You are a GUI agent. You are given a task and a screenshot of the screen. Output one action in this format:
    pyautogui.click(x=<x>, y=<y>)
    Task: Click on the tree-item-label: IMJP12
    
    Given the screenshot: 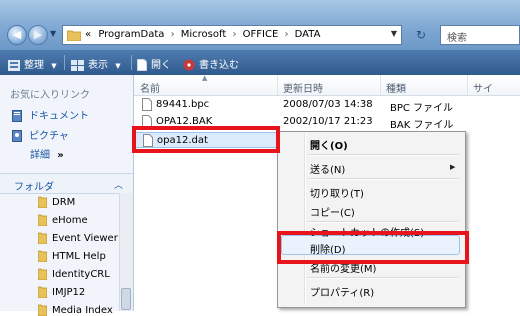 What is the action you would take?
    pyautogui.click(x=69, y=292)
    